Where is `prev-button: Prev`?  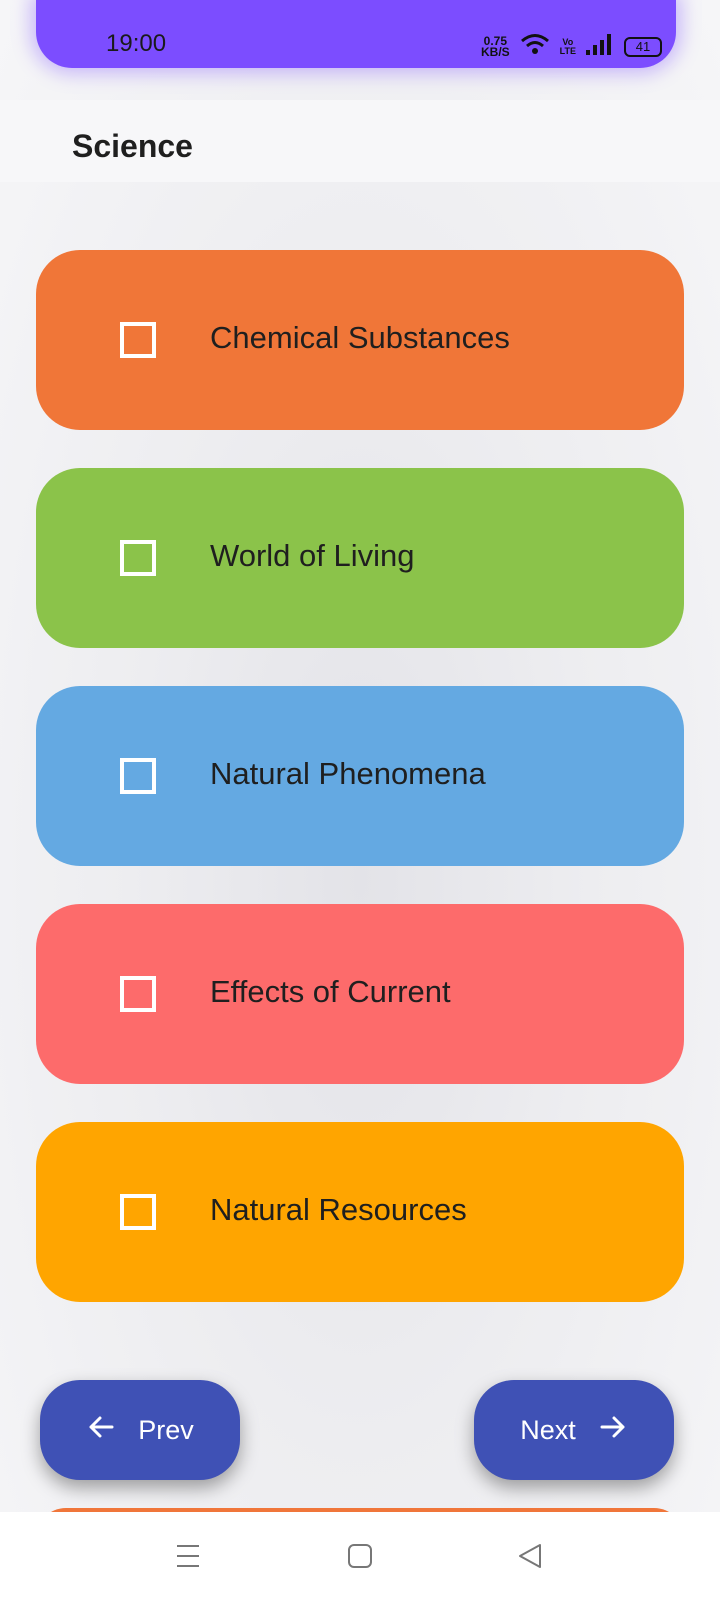 prev-button: Prev is located at coordinates (140, 1430).